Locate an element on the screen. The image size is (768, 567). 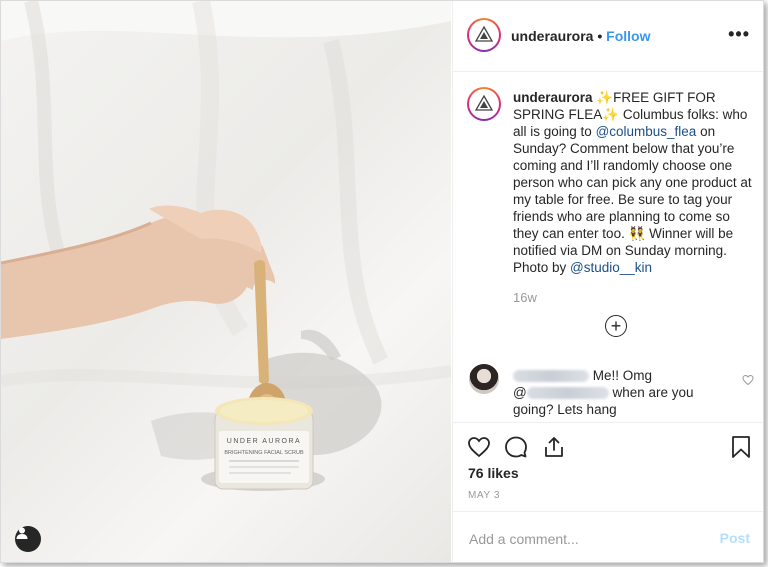
user-tag-icon is located at coordinates (28, 539).